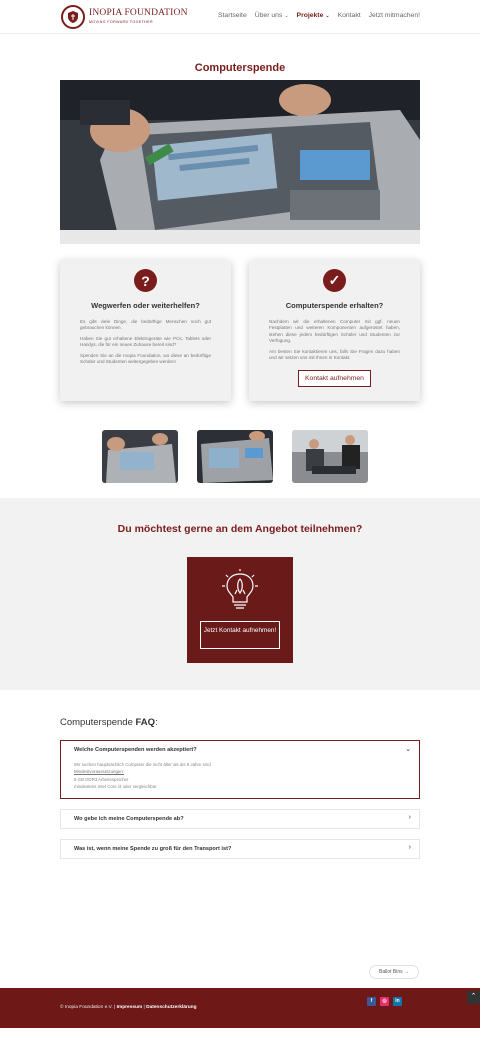  Describe the element at coordinates (171, 1007) in the screenshot. I see `footer-datenschutz-link: Datenschutzerklärung` at that location.